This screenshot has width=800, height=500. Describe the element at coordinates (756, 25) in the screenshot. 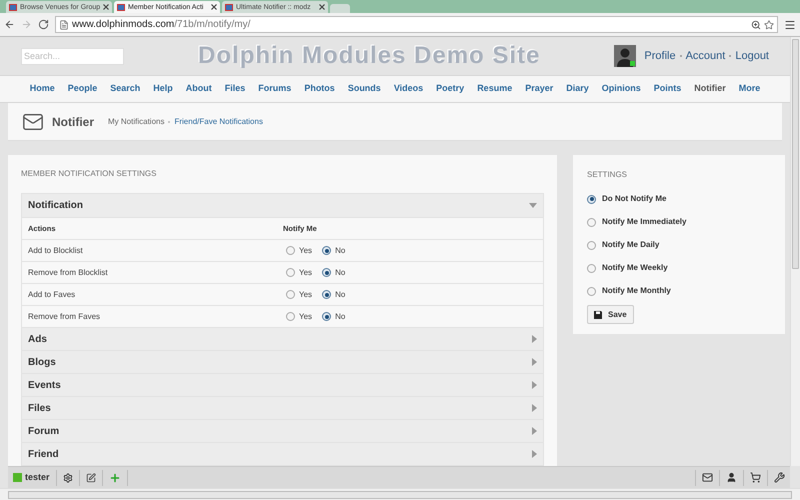

I see `zoom-icon` at that location.